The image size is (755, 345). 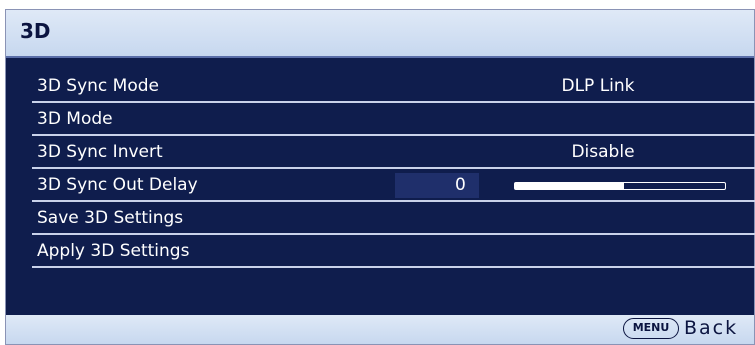 What do you see at coordinates (75, 119) in the screenshot?
I see `menu-item-label: 3D Mode` at bounding box center [75, 119].